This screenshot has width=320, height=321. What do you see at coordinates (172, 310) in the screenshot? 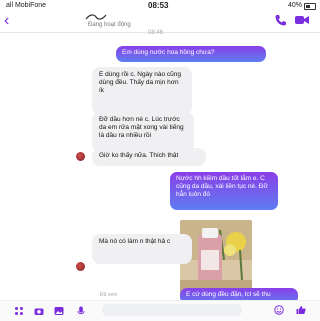
I see `message-input` at bounding box center [172, 310].